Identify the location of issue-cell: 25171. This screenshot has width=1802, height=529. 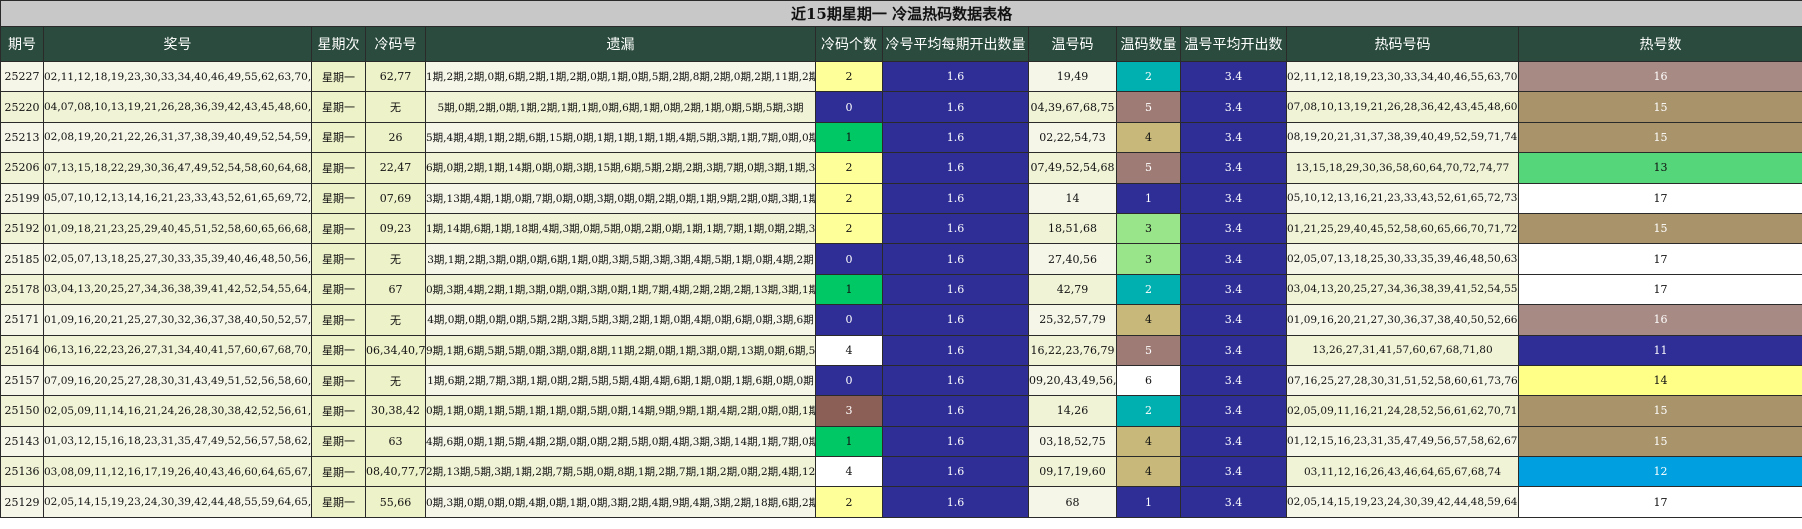
(22, 320).